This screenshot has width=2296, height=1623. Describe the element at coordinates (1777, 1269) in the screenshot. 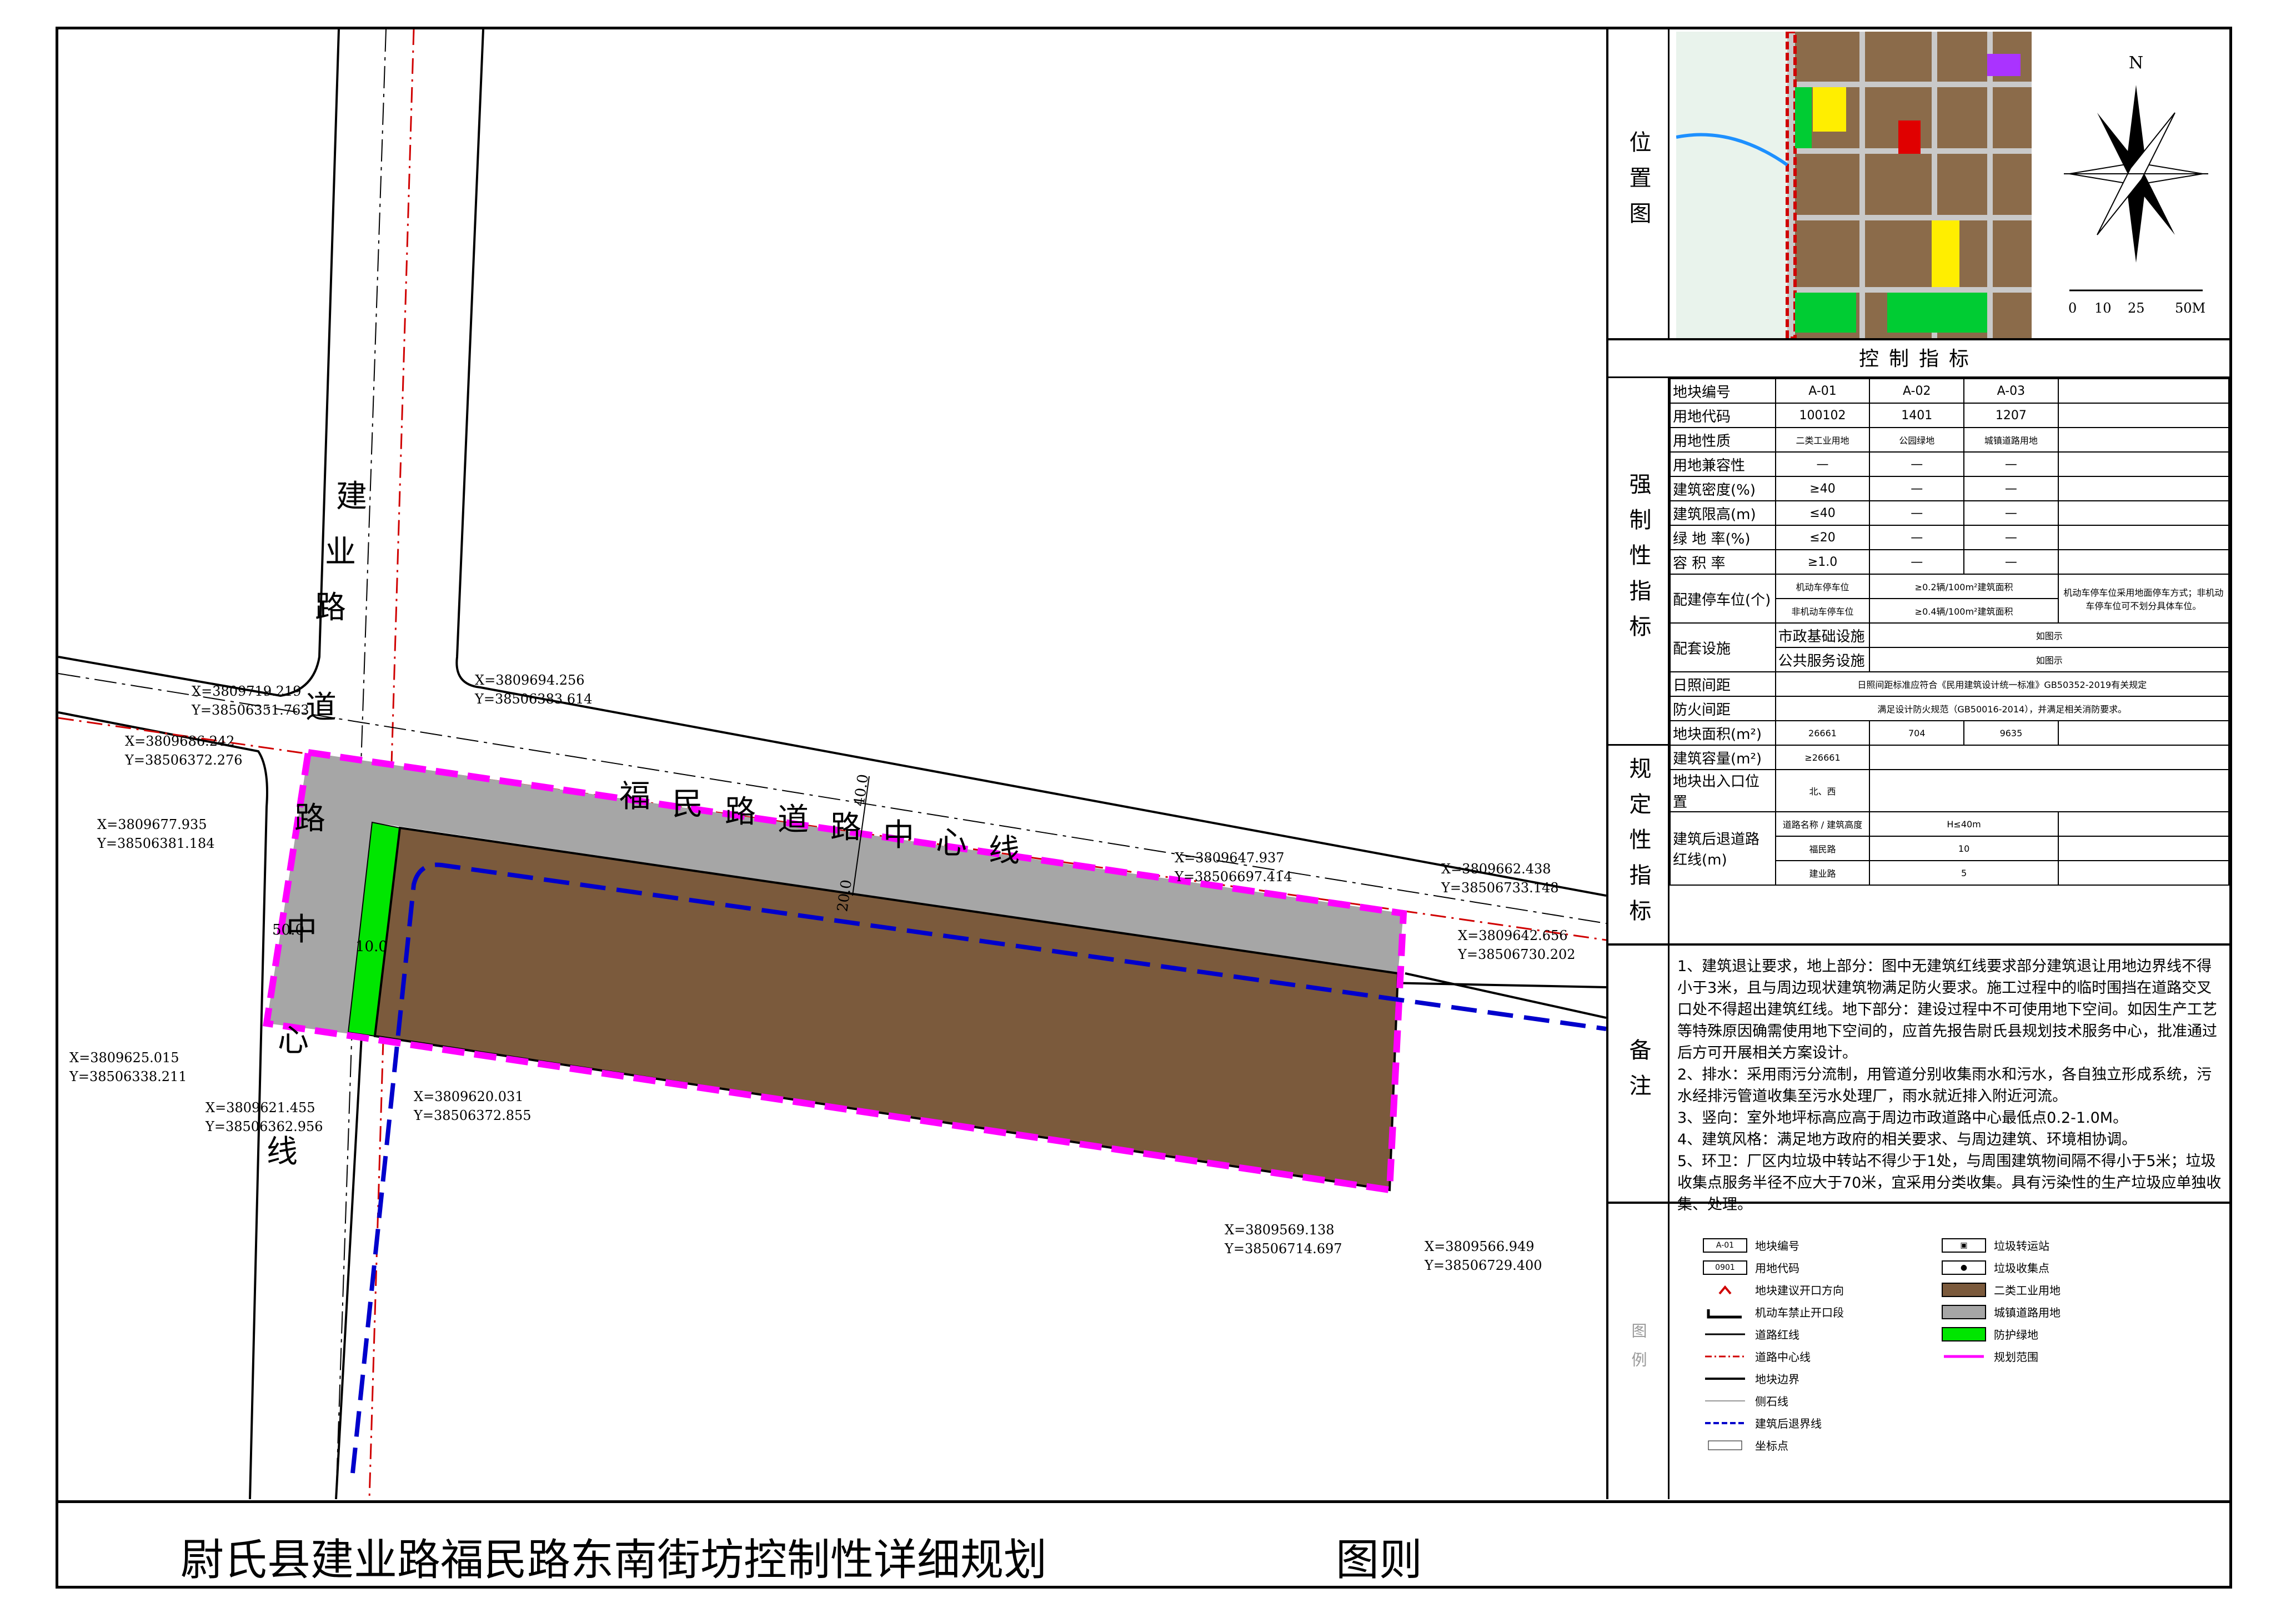

I see `legend-text: 用地代码` at that location.